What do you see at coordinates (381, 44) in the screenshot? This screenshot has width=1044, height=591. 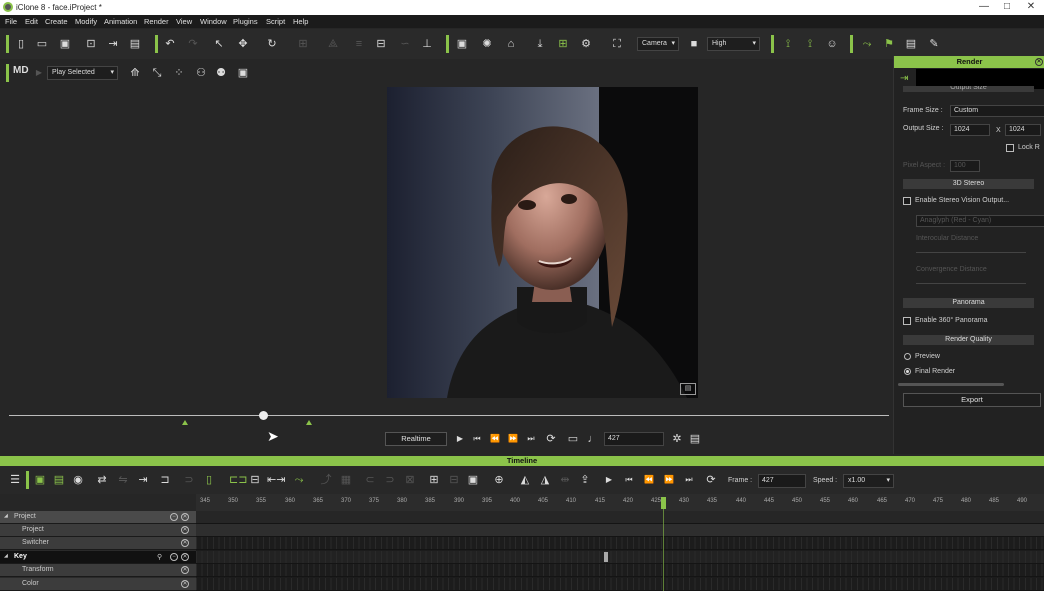 I see `distribute-icon: ⊟` at bounding box center [381, 44].